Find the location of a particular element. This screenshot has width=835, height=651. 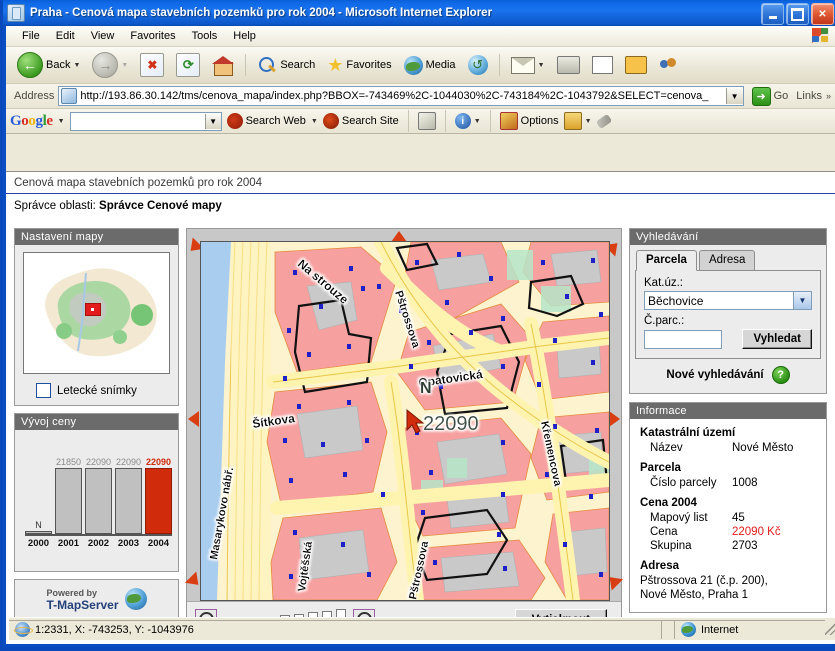

search-site-icon is located at coordinates (330, 121).